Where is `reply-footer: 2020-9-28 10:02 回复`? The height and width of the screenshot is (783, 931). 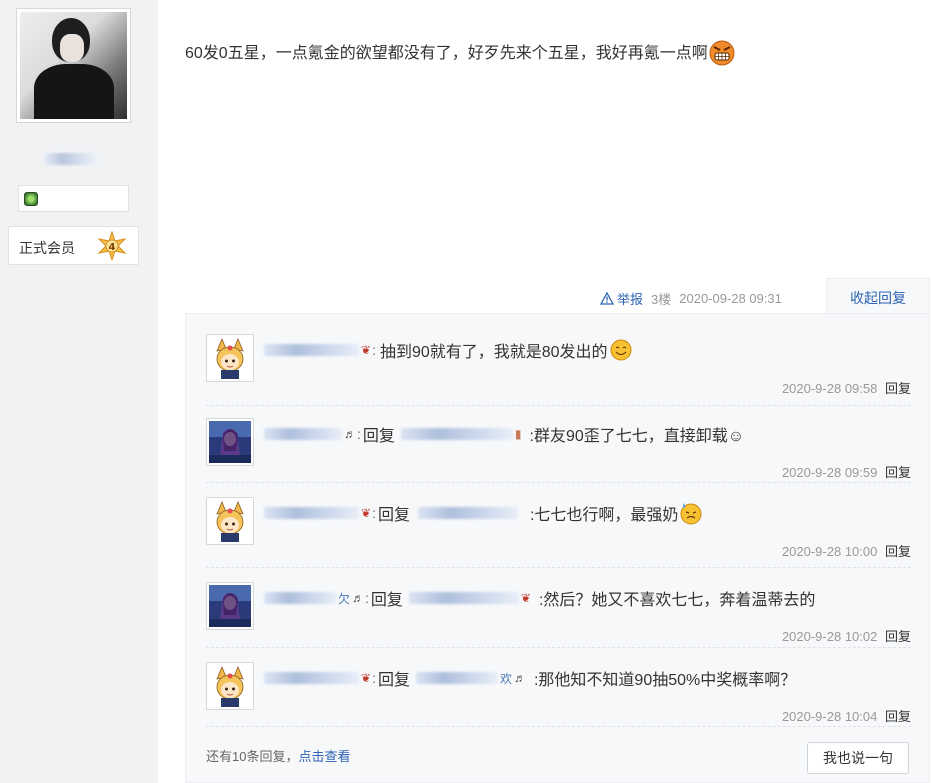
reply-footer: 2020-9-28 10:02 回复 is located at coordinates (846, 635).